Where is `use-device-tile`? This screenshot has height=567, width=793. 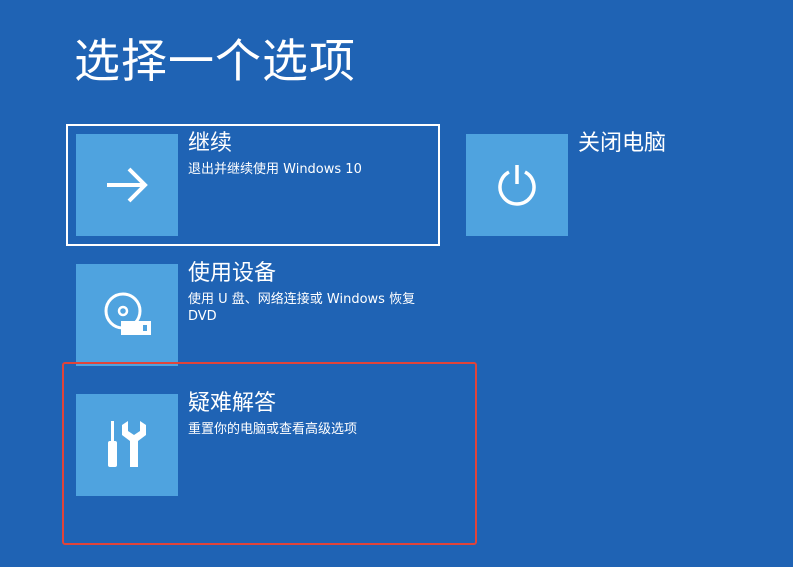 use-device-tile is located at coordinates (127, 315).